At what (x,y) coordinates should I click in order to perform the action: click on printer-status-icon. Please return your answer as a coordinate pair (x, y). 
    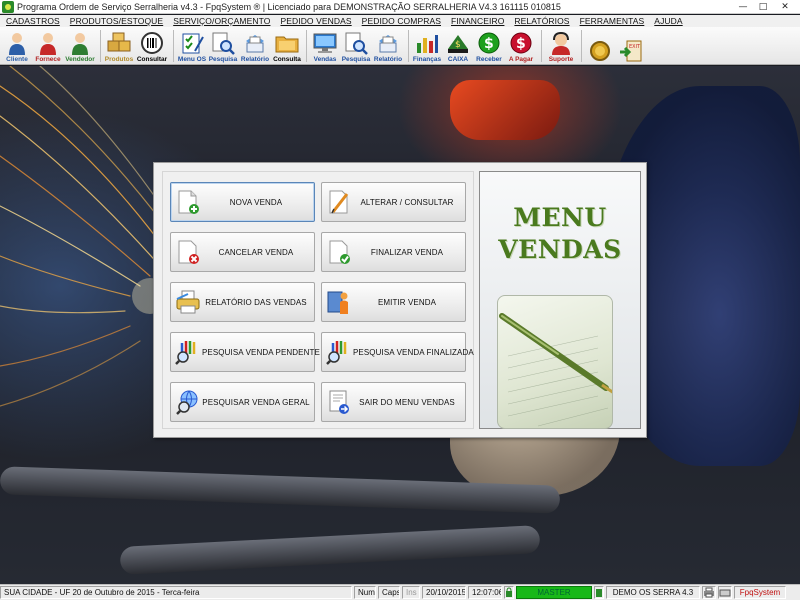
    Looking at the image, I should click on (709, 592).